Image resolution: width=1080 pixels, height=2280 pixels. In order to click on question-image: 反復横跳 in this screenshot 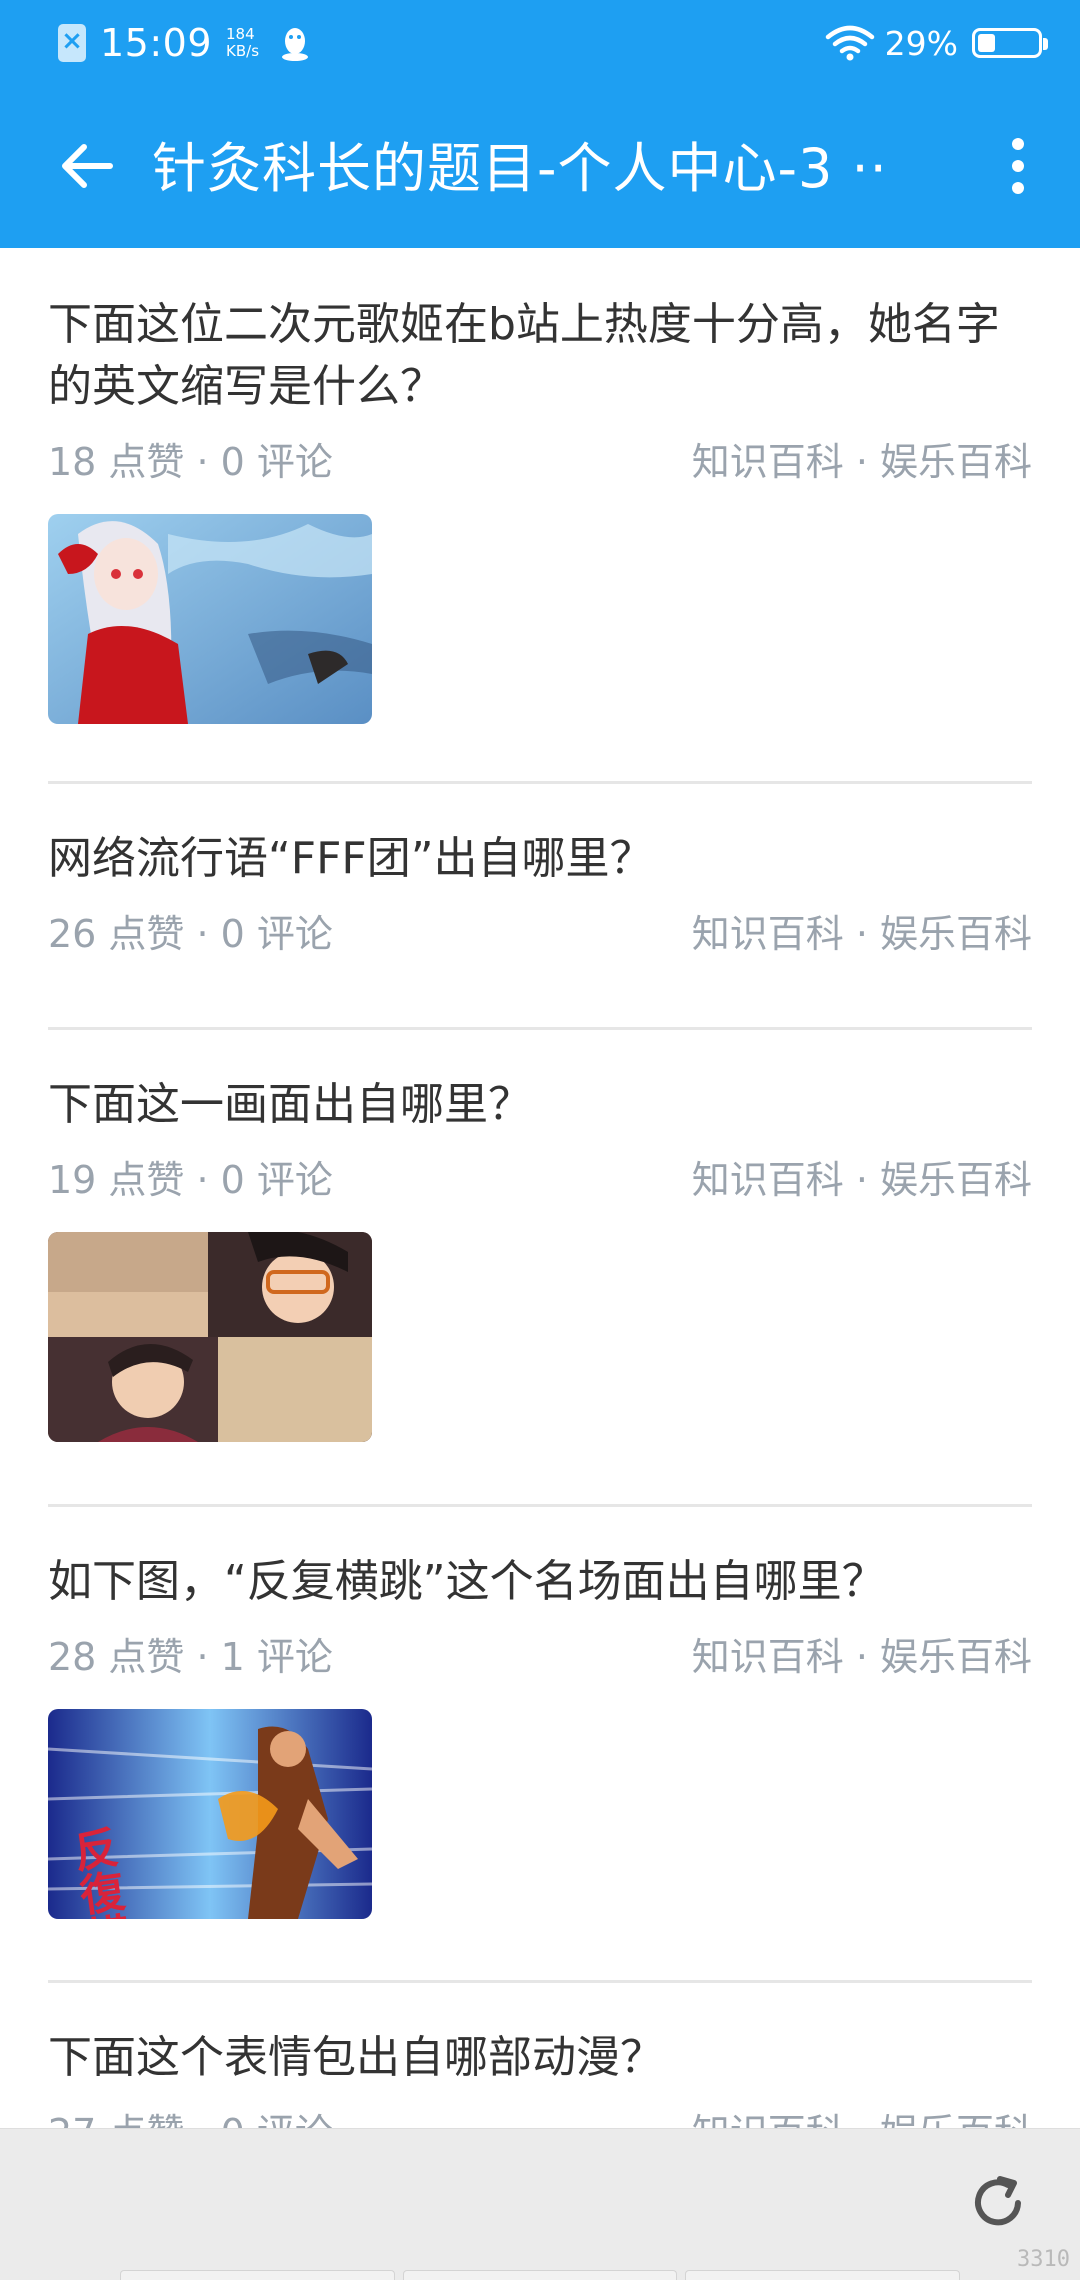, I will do `click(210, 1814)`.